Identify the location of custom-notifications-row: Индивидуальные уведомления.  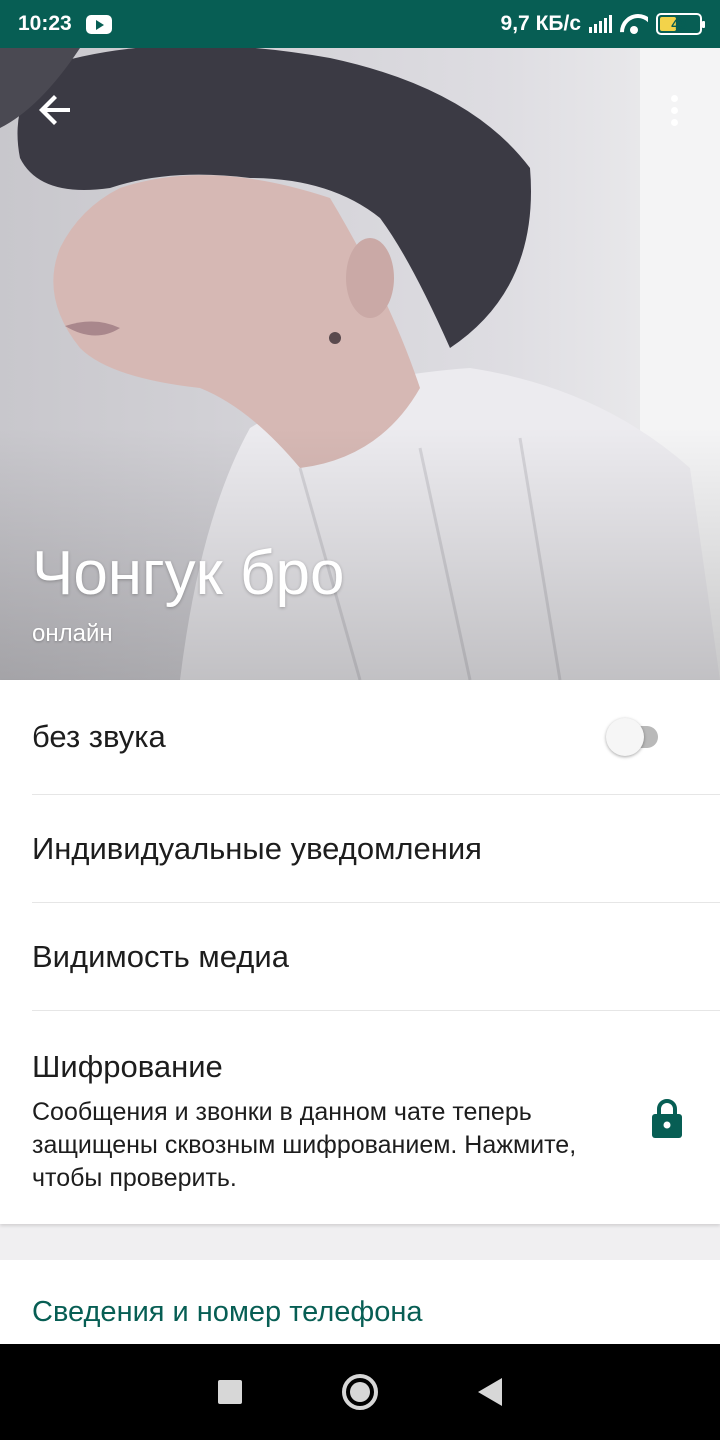
(360, 848).